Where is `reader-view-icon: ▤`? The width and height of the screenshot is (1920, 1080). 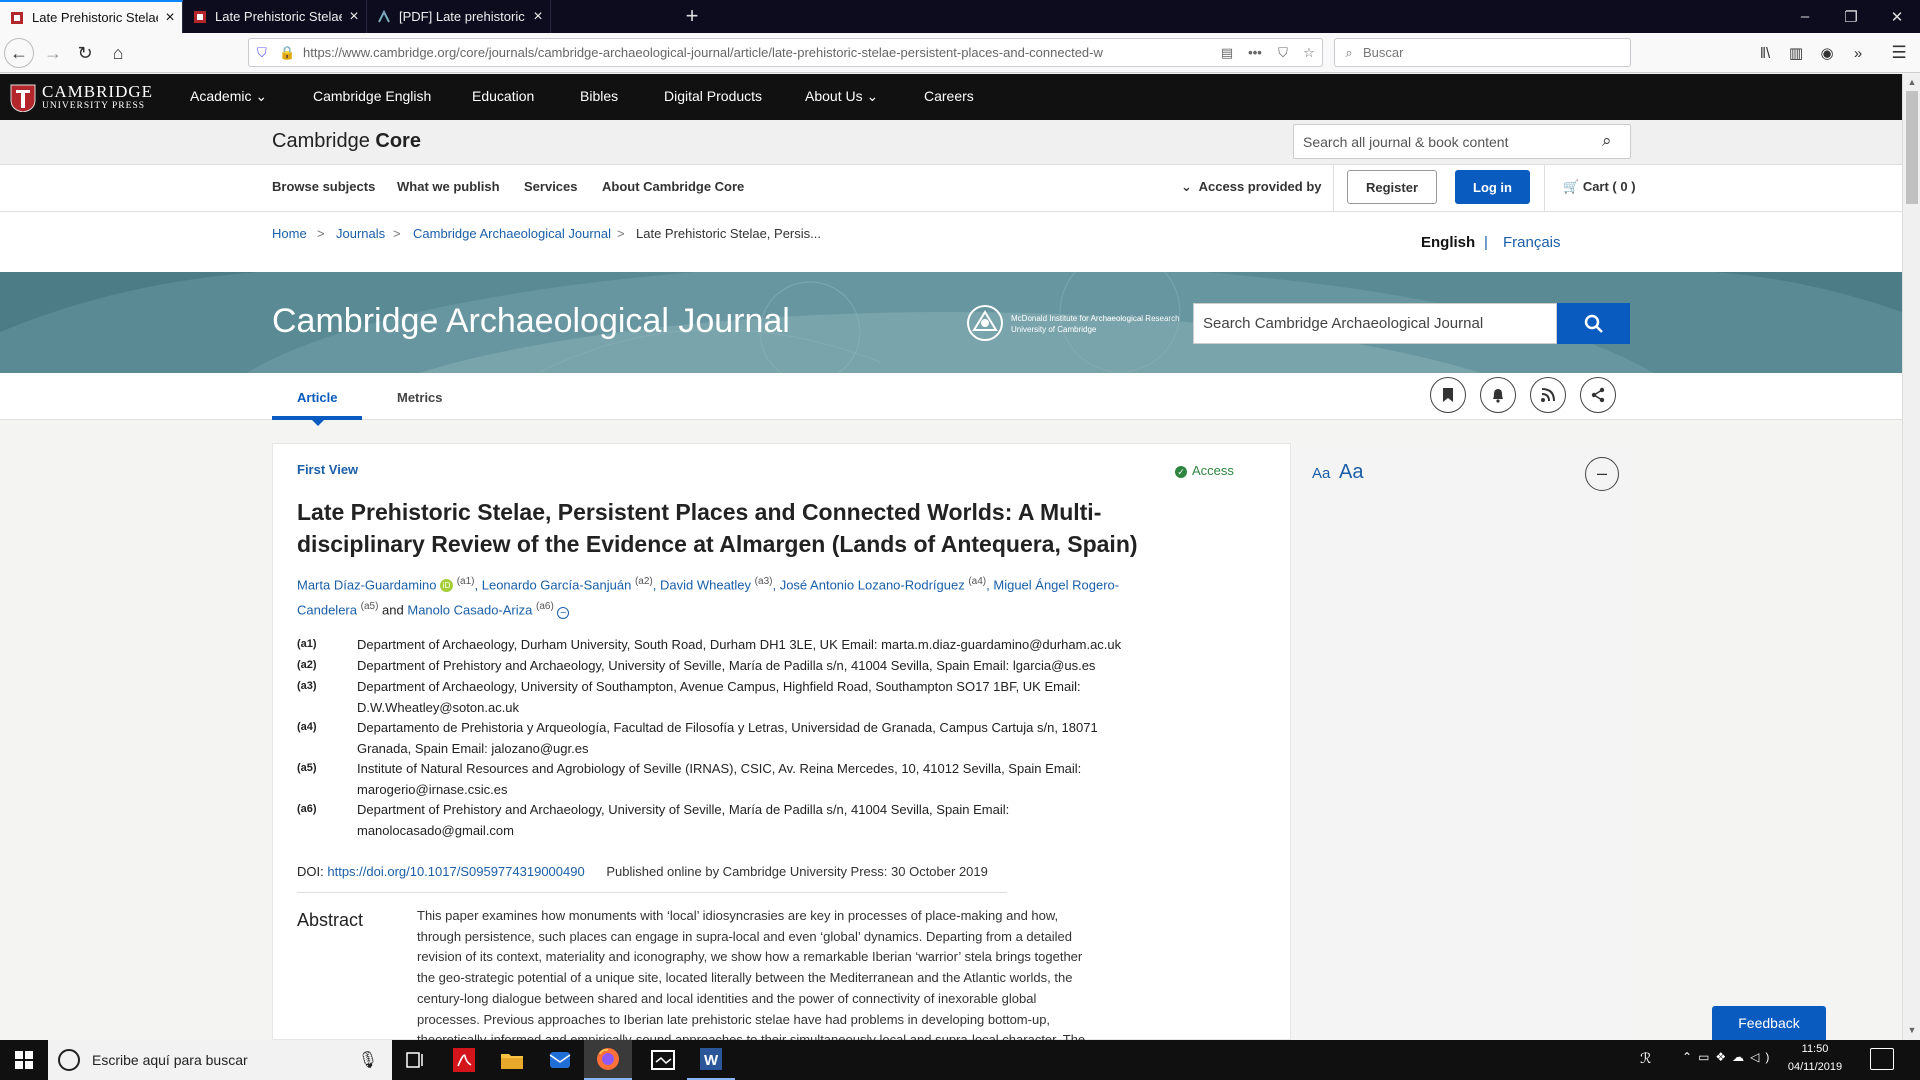 reader-view-icon: ▤ is located at coordinates (1227, 53).